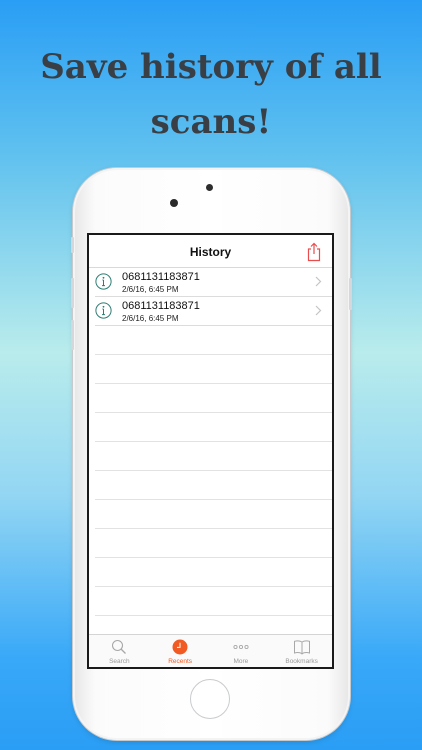 Image resolution: width=422 pixels, height=750 pixels. I want to click on tab-recents: Recents, so click(180, 651).